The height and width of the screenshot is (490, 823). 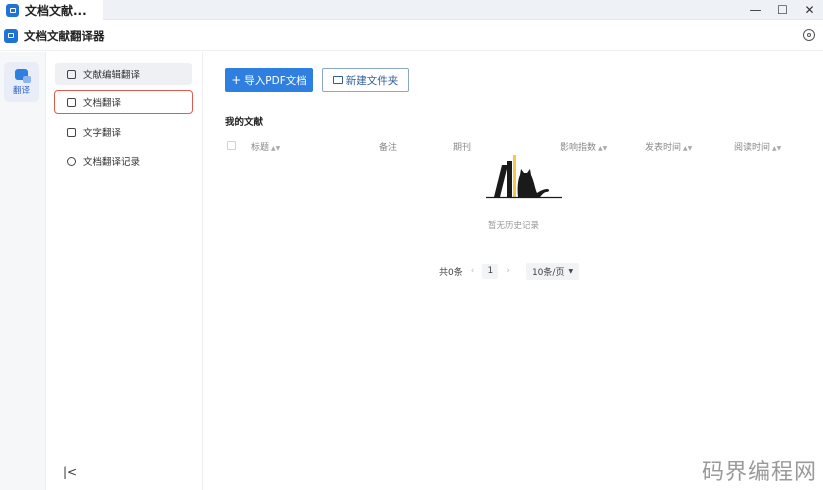 What do you see at coordinates (809, 35) in the screenshot?
I see `settings-icon` at bounding box center [809, 35].